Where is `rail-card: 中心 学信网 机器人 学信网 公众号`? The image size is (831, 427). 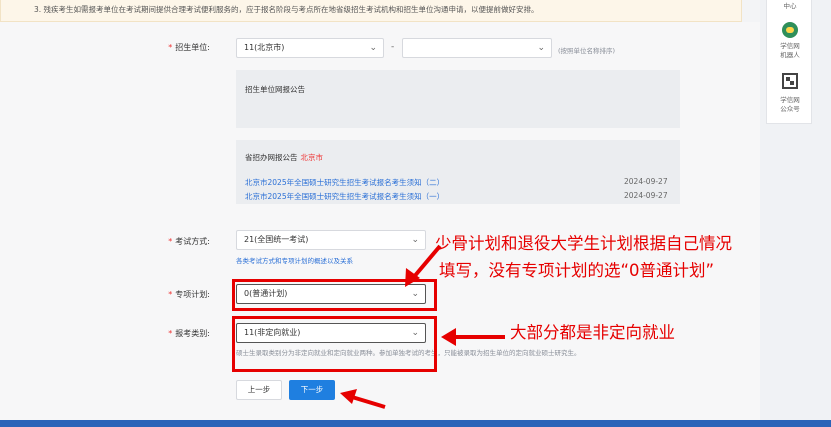 rail-card: 中心 学信网 机器人 学信网 公众号 is located at coordinates (789, 62).